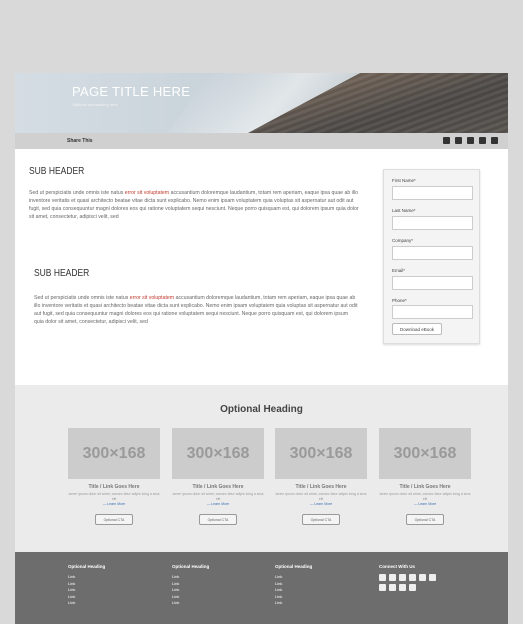 Image resolution: width=523 pixels, height=624 pixels. What do you see at coordinates (80, 141) in the screenshot?
I see `share-label: Share This` at bounding box center [80, 141].